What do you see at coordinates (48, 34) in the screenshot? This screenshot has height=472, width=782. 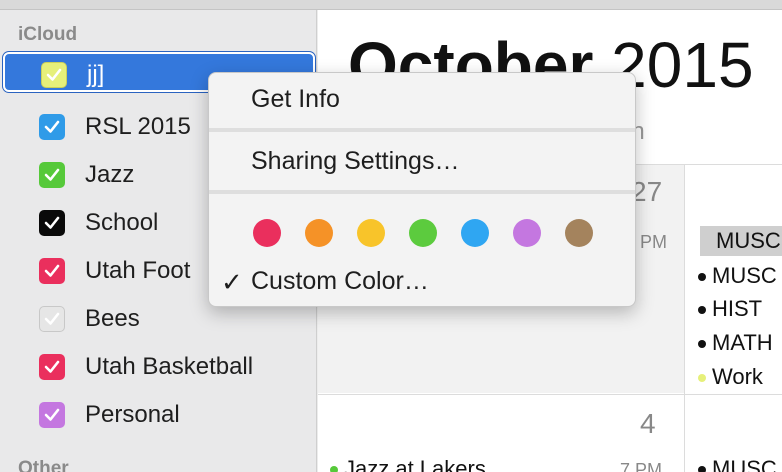 I see `section-label-icloud: iCloud` at bounding box center [48, 34].